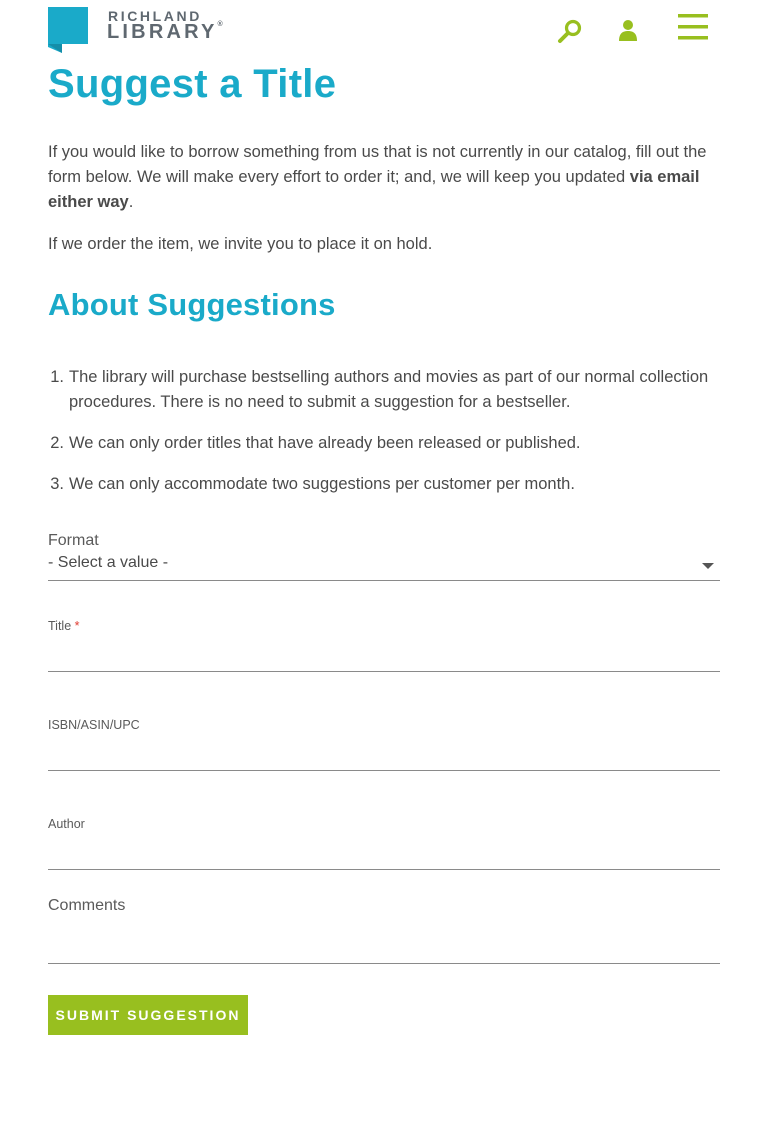 The image size is (768, 1131). What do you see at coordinates (192, 304) in the screenshot?
I see `about-heading: About Suggestions` at bounding box center [192, 304].